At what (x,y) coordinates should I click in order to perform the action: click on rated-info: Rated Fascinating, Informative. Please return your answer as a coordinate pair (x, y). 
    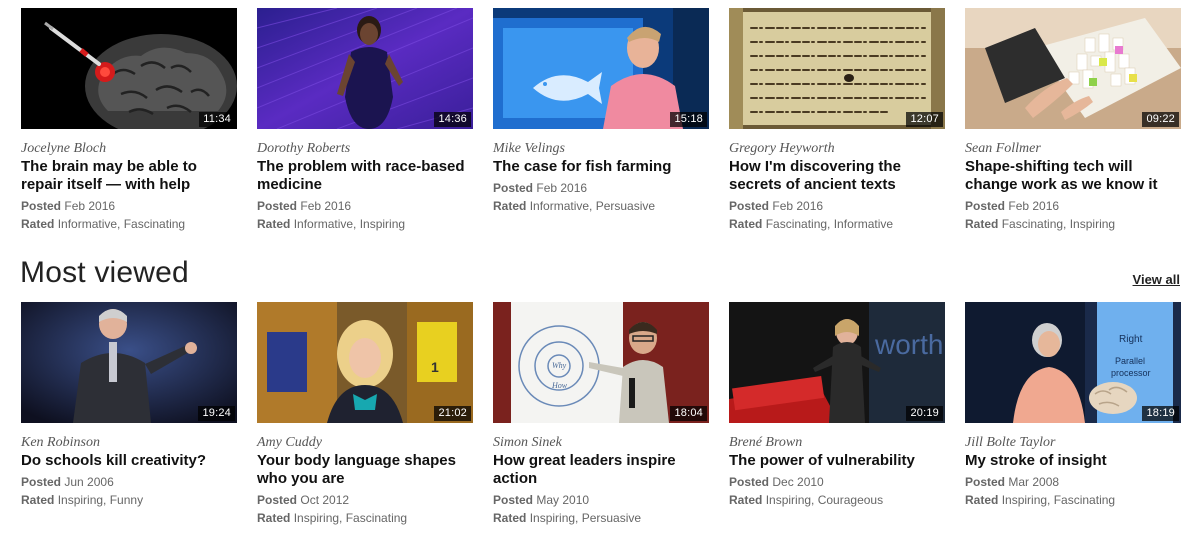
    Looking at the image, I should click on (837, 224).